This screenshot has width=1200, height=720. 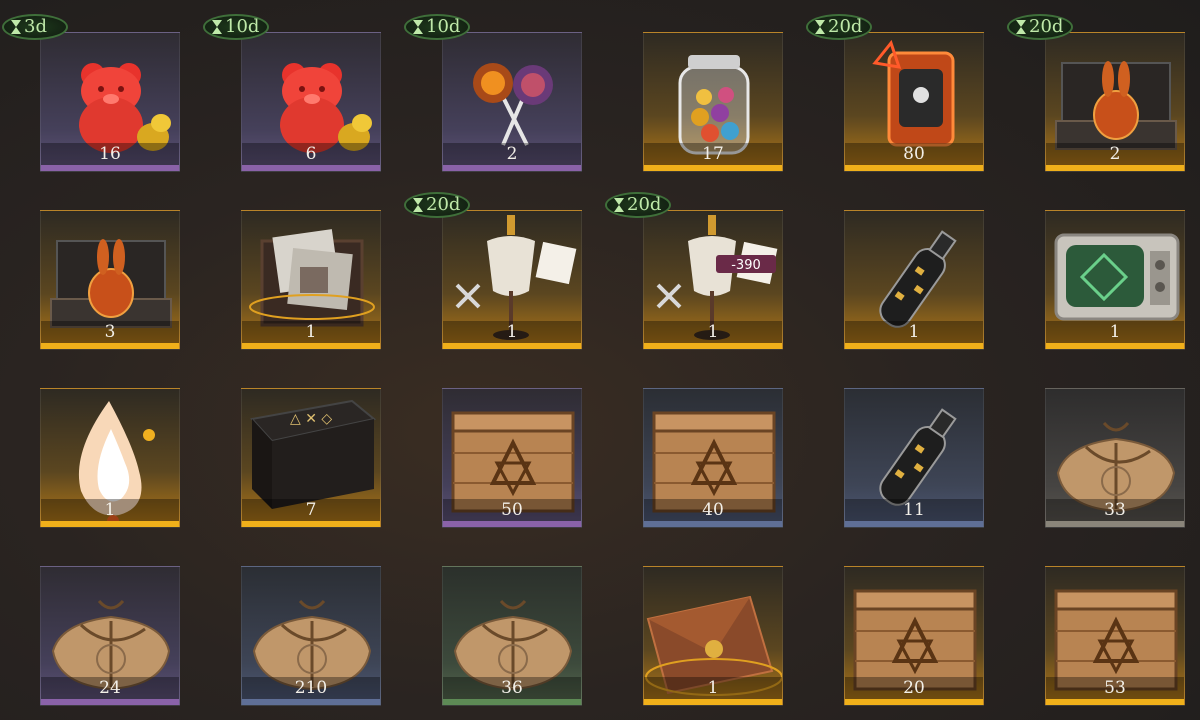 I want to click on item-card: 11, so click(x=914, y=458).